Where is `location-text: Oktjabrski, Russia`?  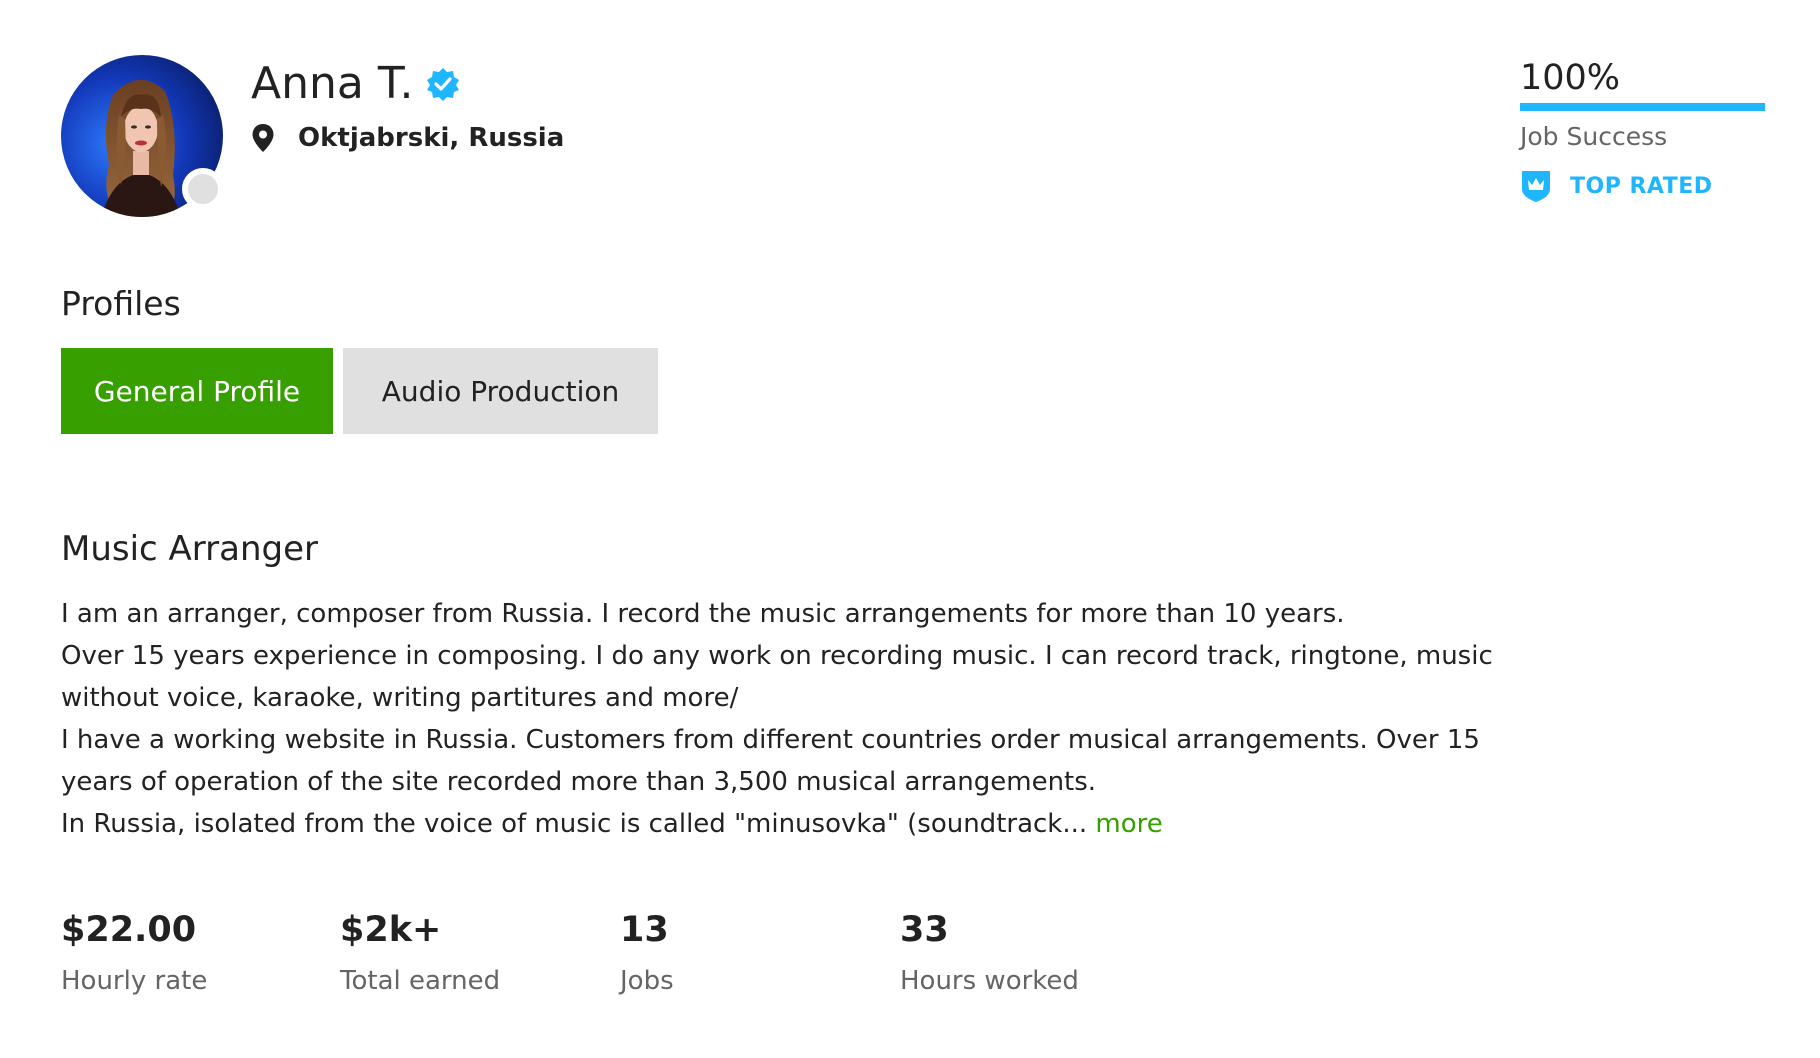
location-text: Oktjabrski, Russia is located at coordinates (431, 138).